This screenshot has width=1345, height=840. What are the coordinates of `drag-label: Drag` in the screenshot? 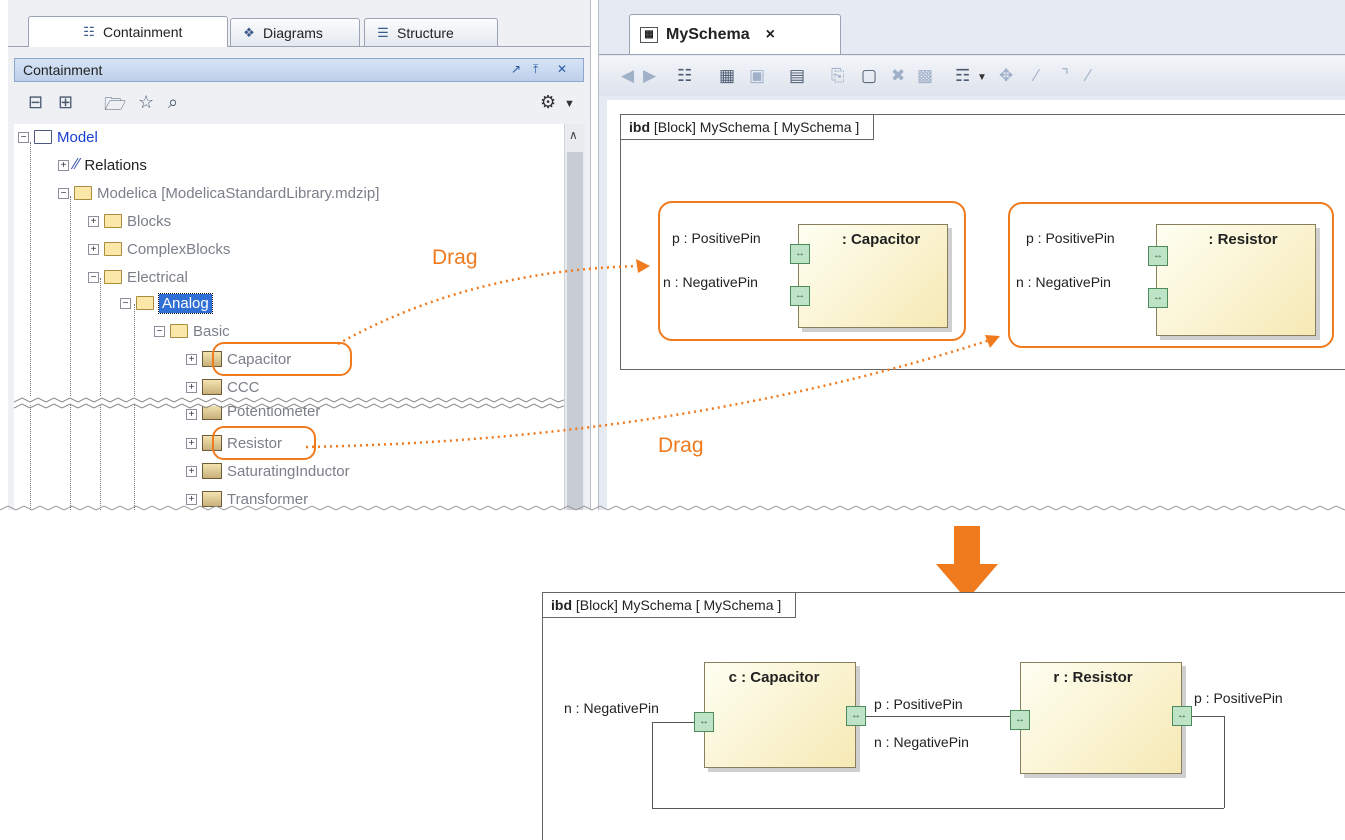 It's located at (681, 445).